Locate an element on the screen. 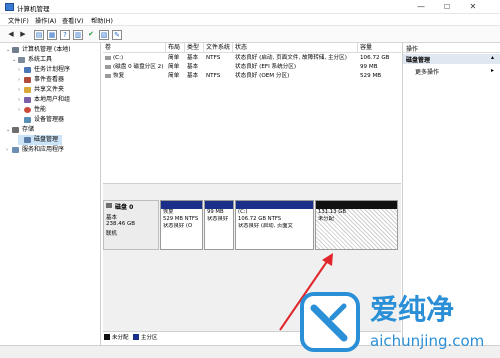 The width and height of the screenshot is (500, 358). help-icon: ? is located at coordinates (65, 35).